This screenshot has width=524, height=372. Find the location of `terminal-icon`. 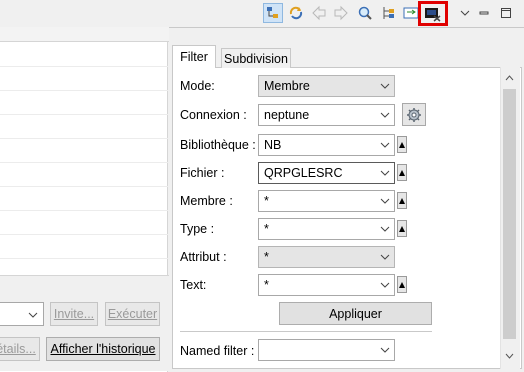

terminal-icon is located at coordinates (433, 13).